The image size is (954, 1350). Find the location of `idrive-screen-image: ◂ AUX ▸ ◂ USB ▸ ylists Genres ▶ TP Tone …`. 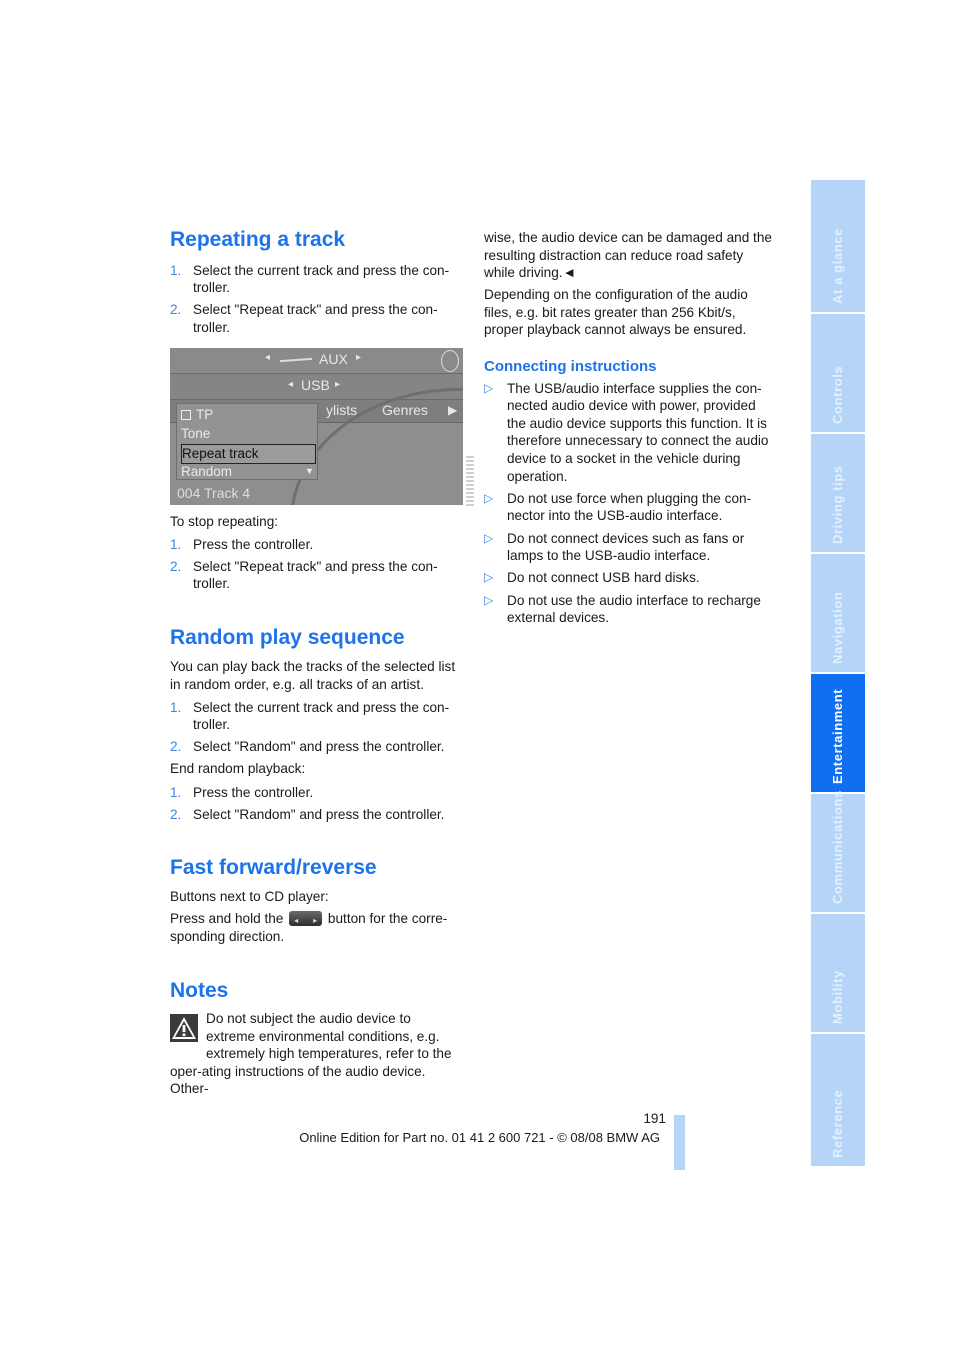

idrive-screen-image: ◂ AUX ▸ ◂ USB ▸ ylists Genres ▶ TP Tone … is located at coordinates (316, 426).